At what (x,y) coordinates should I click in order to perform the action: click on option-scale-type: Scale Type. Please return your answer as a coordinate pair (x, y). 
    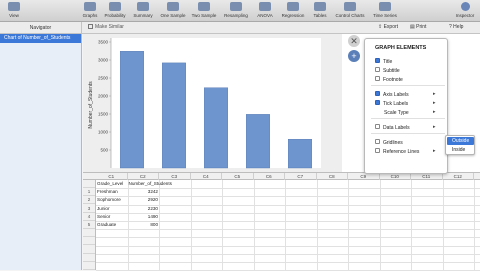
    Looking at the image, I should click on (392, 113).